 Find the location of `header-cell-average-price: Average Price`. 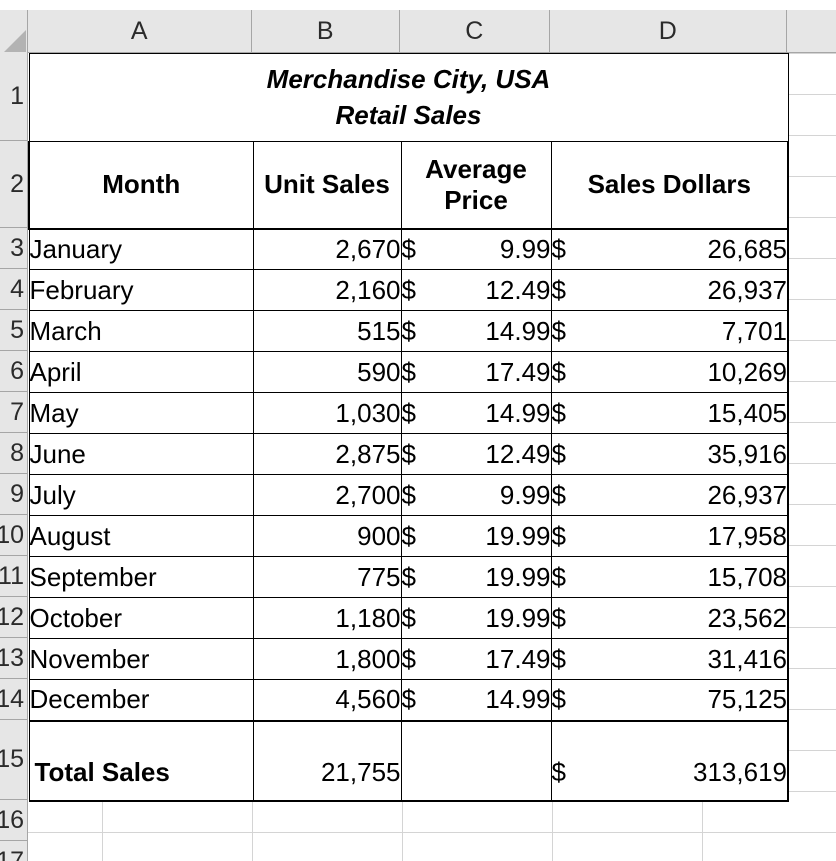

header-cell-average-price: Average Price is located at coordinates (476, 185).